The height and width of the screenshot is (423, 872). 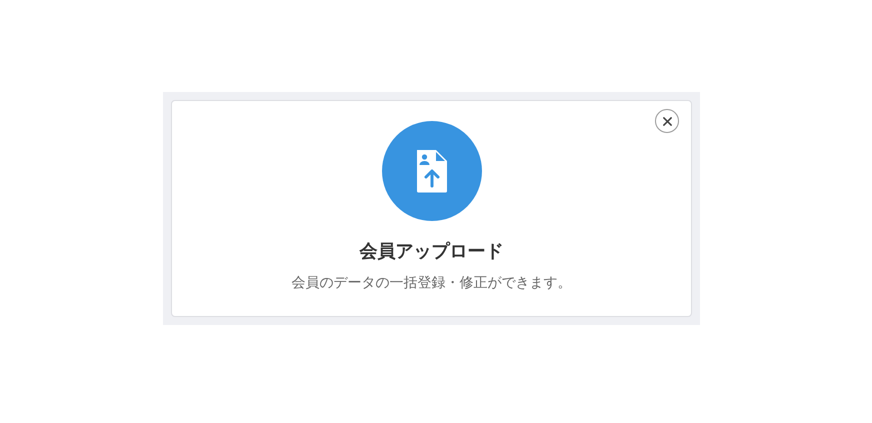 I want to click on close-button, so click(x=667, y=121).